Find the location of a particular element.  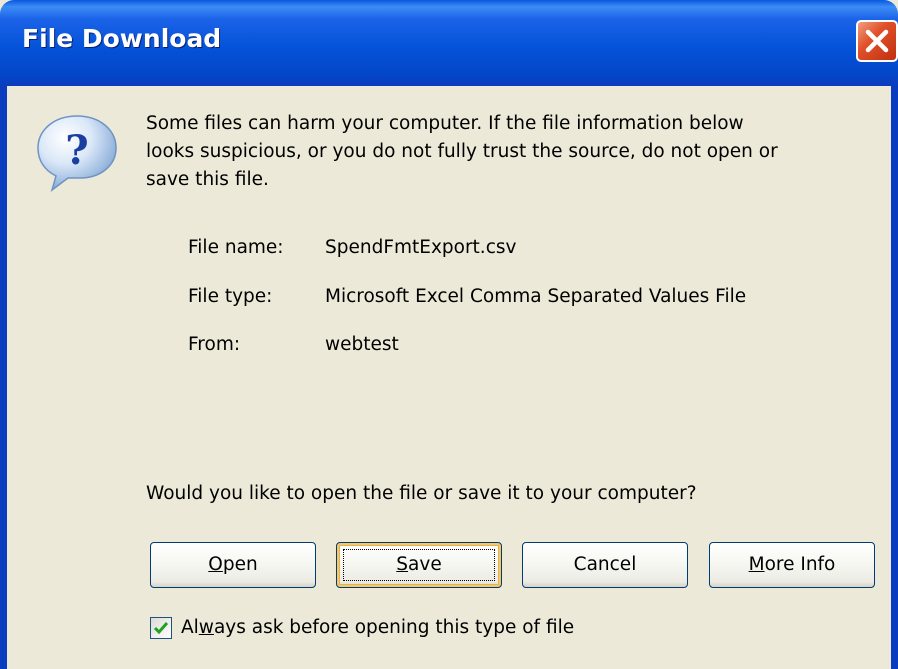

always-ask-mnemonic: w is located at coordinates (206, 627).